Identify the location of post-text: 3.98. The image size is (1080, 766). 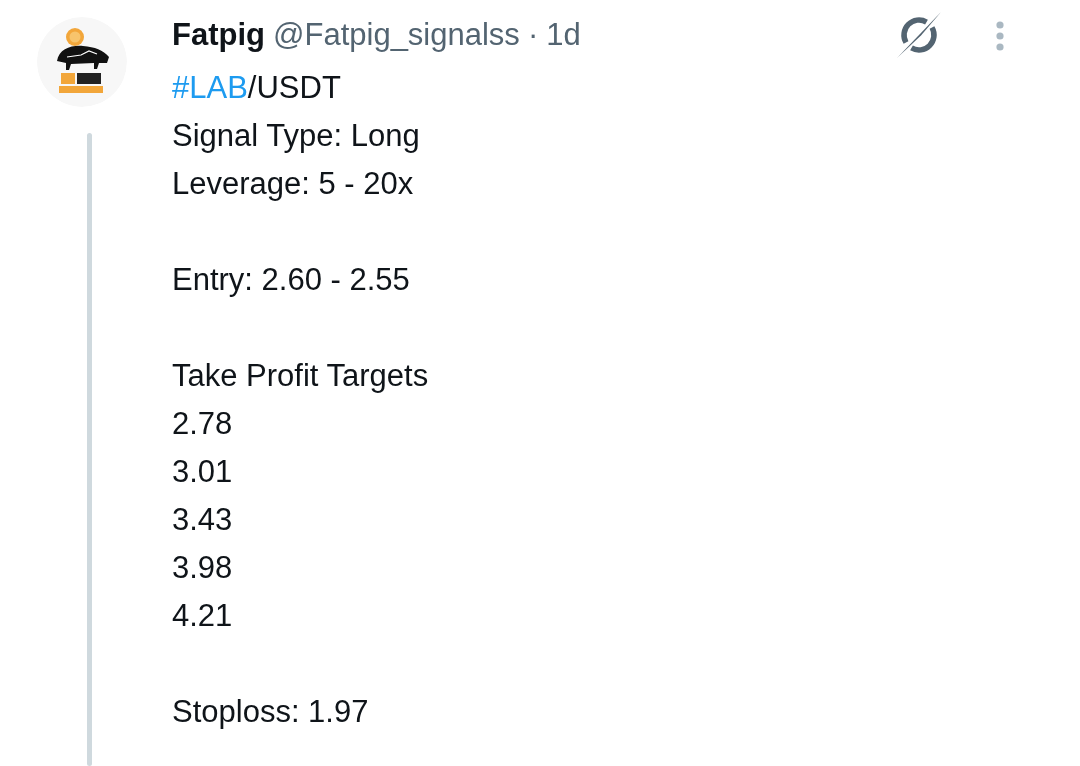
(202, 568).